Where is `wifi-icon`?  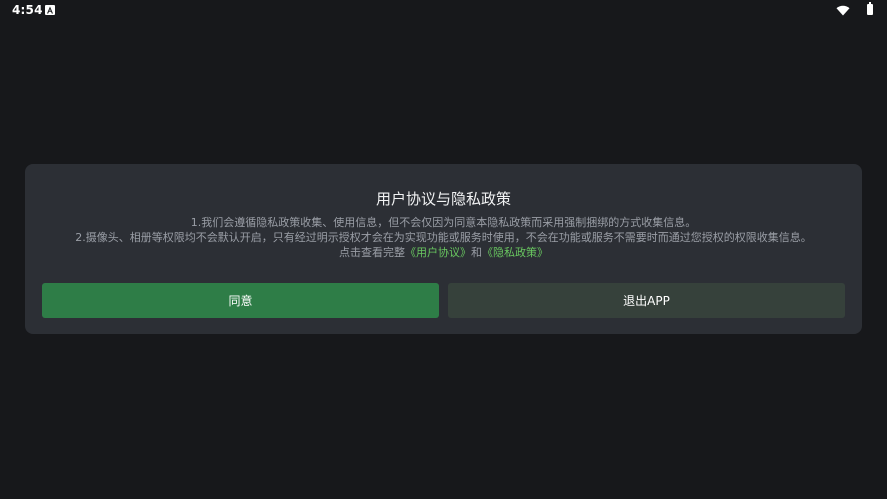
wifi-icon is located at coordinates (843, 12).